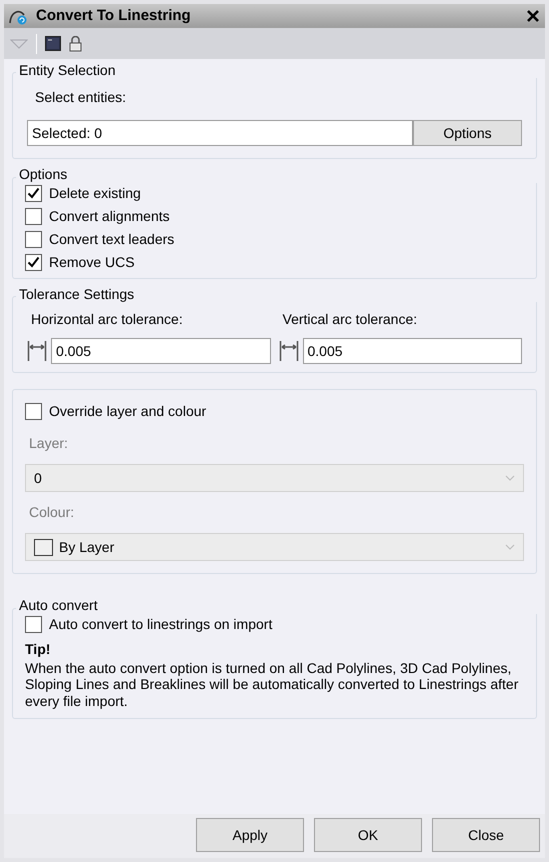  Describe the element at coordinates (92, 262) in the screenshot. I see `checkbox-label: Remove UCS` at that location.